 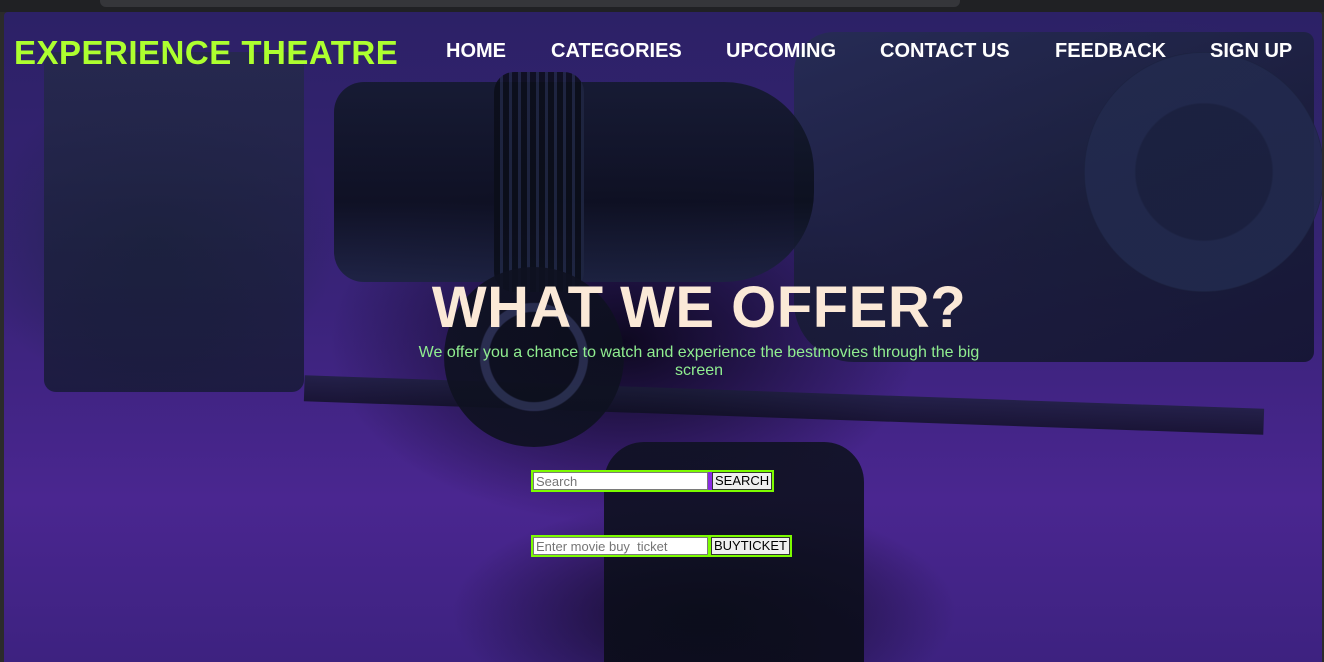 I want to click on search-form: SEARCH, so click(x=653, y=481).